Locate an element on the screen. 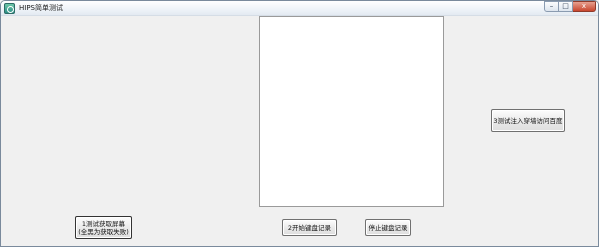 The height and width of the screenshot is (247, 599). test-inject-visit-baidu-button: 3测试注入穿墙访问百度 is located at coordinates (528, 120).